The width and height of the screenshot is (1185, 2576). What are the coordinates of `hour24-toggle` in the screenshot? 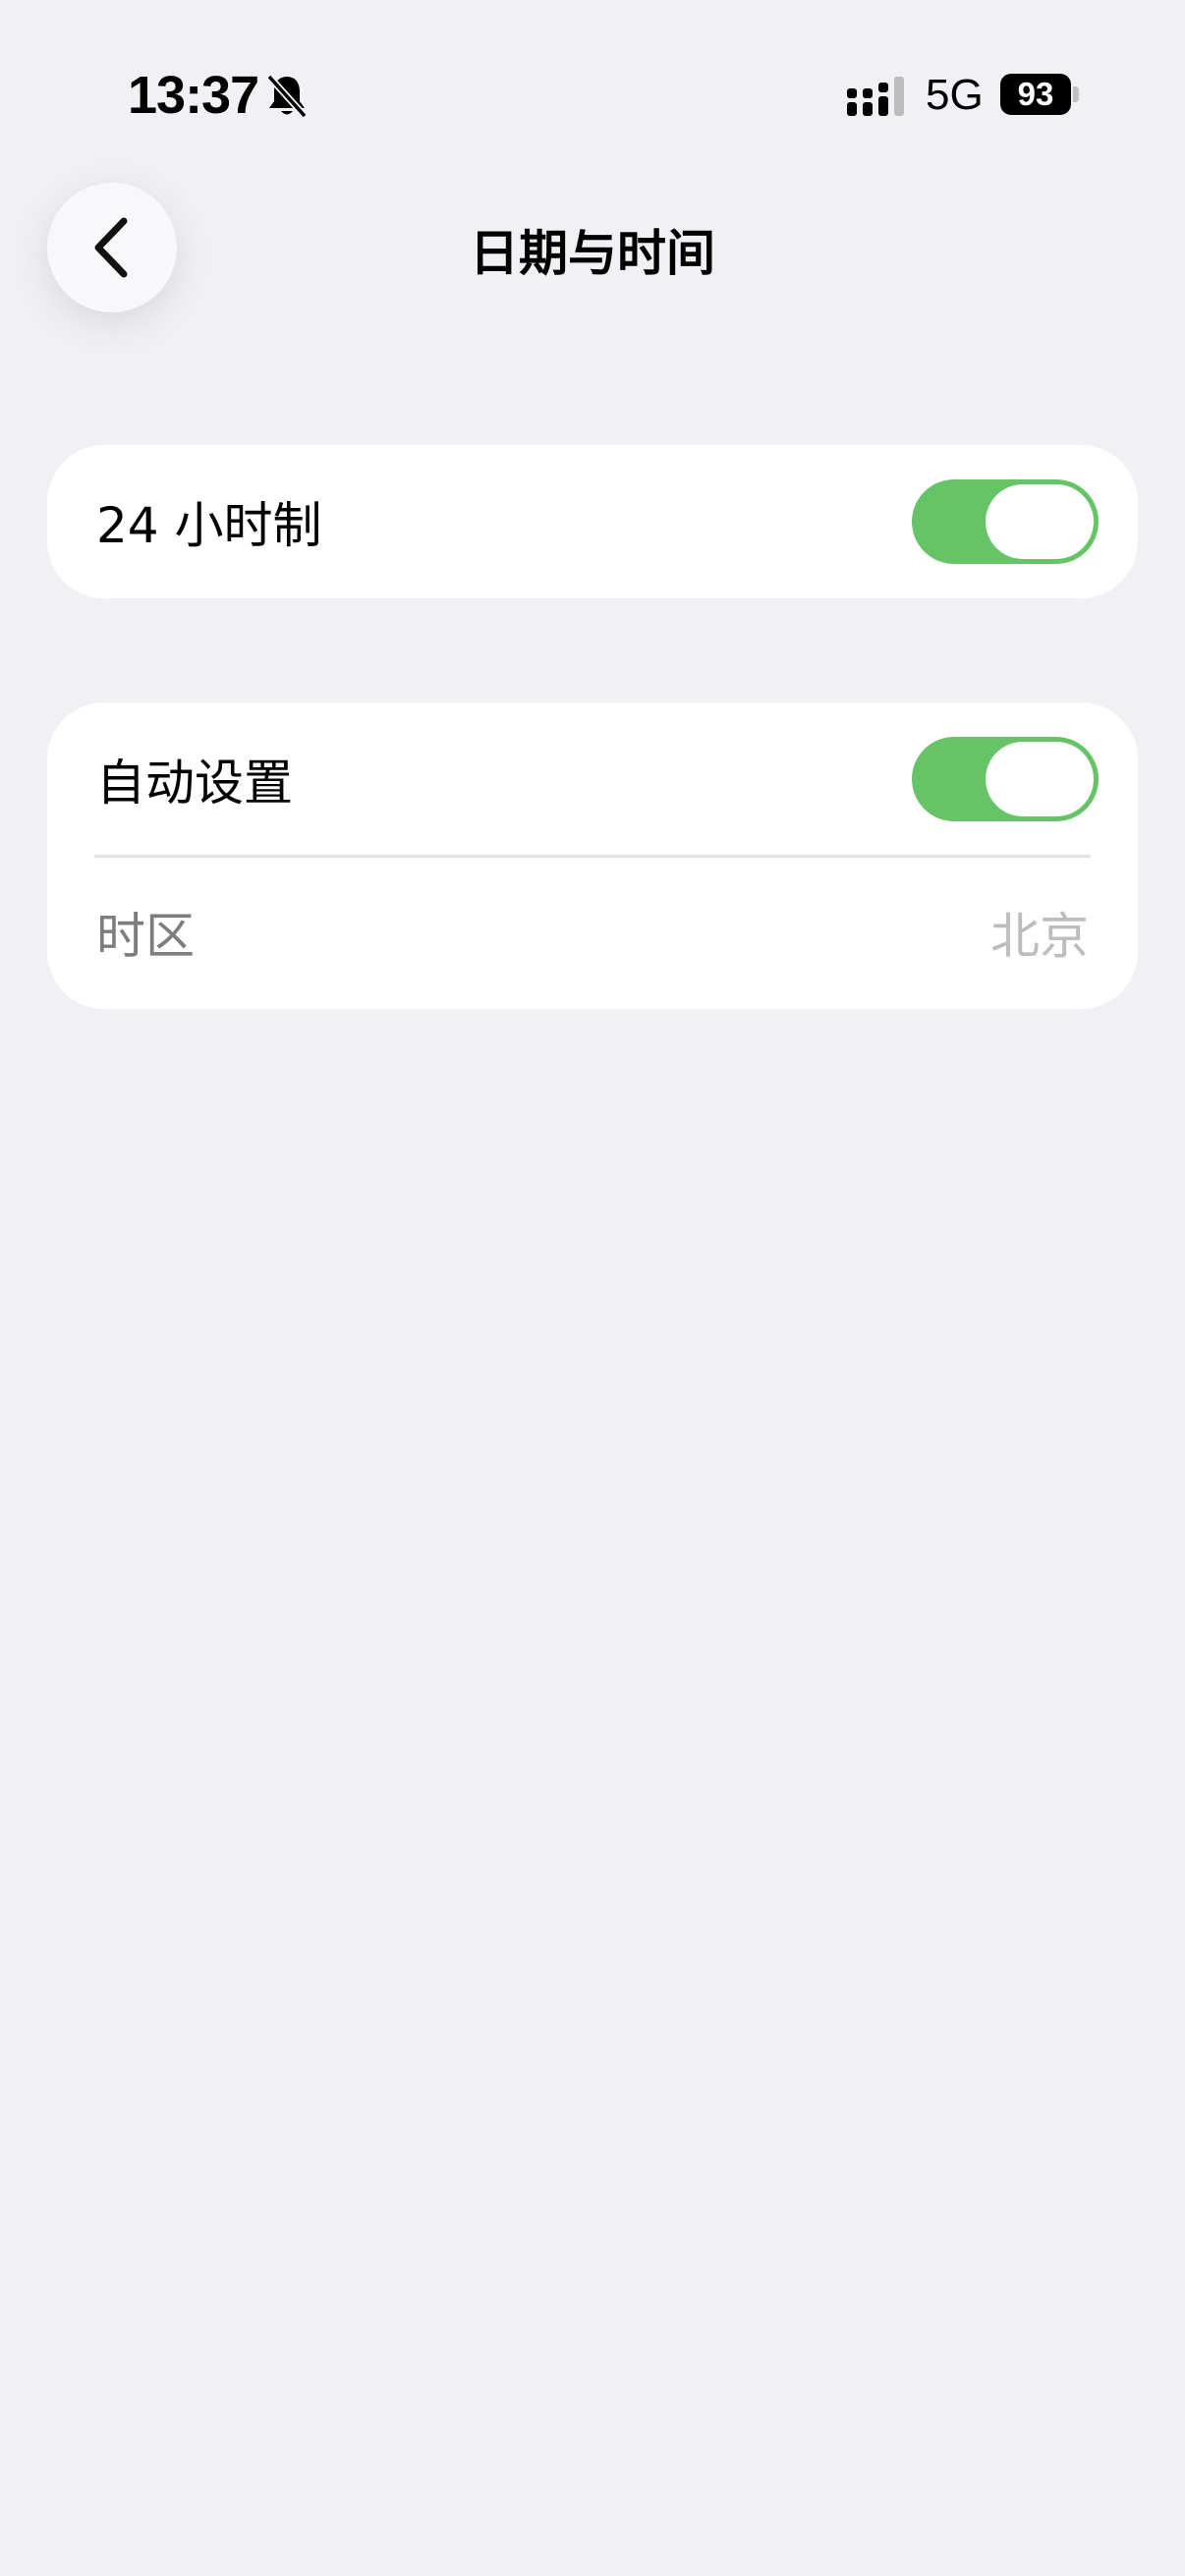 It's located at (1006, 521).